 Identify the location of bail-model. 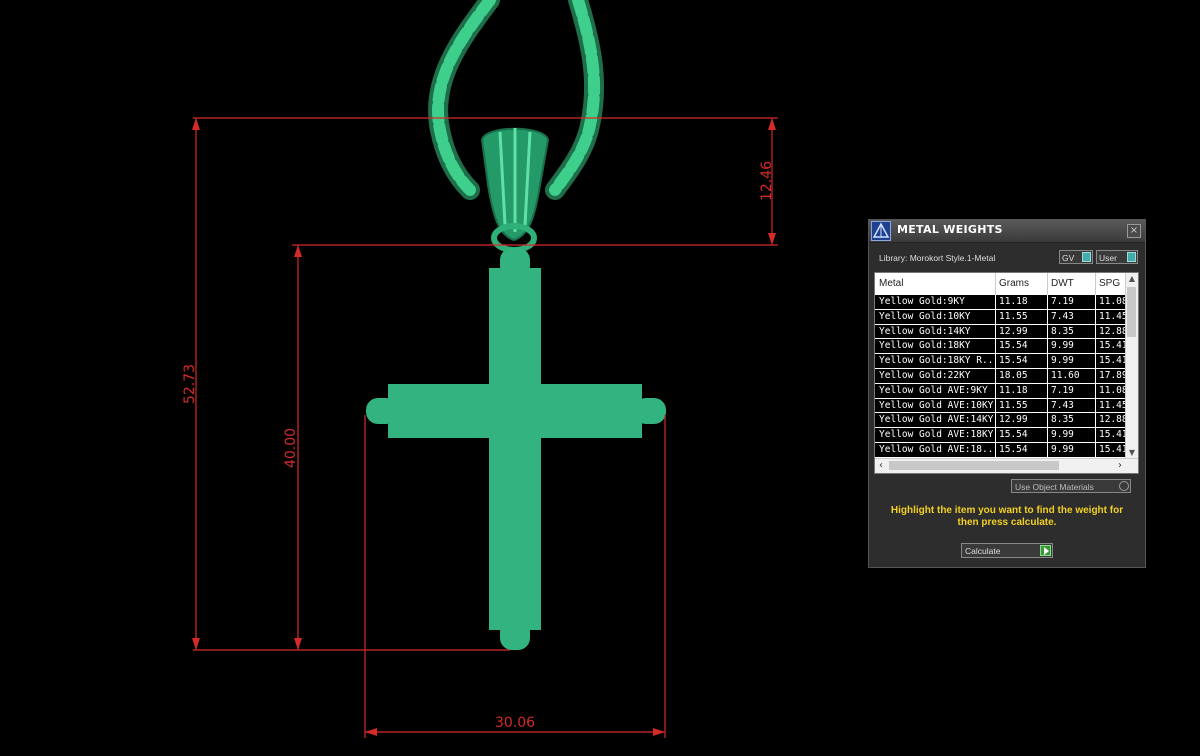
(515, 190).